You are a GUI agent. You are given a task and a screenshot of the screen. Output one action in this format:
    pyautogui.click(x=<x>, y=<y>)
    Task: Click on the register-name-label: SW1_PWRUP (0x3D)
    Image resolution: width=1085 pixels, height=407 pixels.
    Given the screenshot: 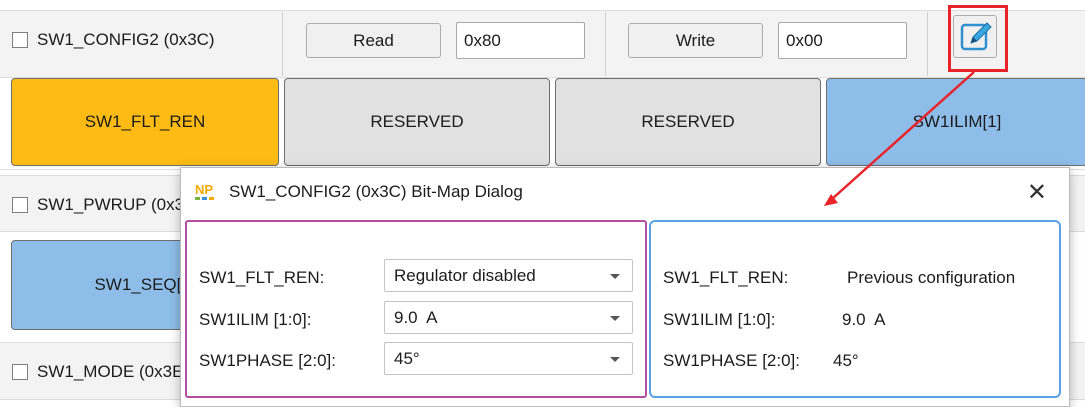 What is the action you would take?
    pyautogui.click(x=119, y=204)
    